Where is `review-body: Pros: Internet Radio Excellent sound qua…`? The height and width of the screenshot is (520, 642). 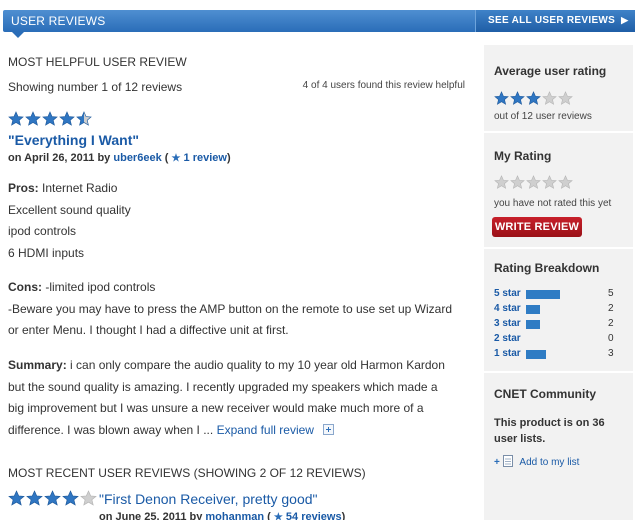 review-body: Pros: Internet Radio Excellent sound qua… is located at coordinates (238, 221).